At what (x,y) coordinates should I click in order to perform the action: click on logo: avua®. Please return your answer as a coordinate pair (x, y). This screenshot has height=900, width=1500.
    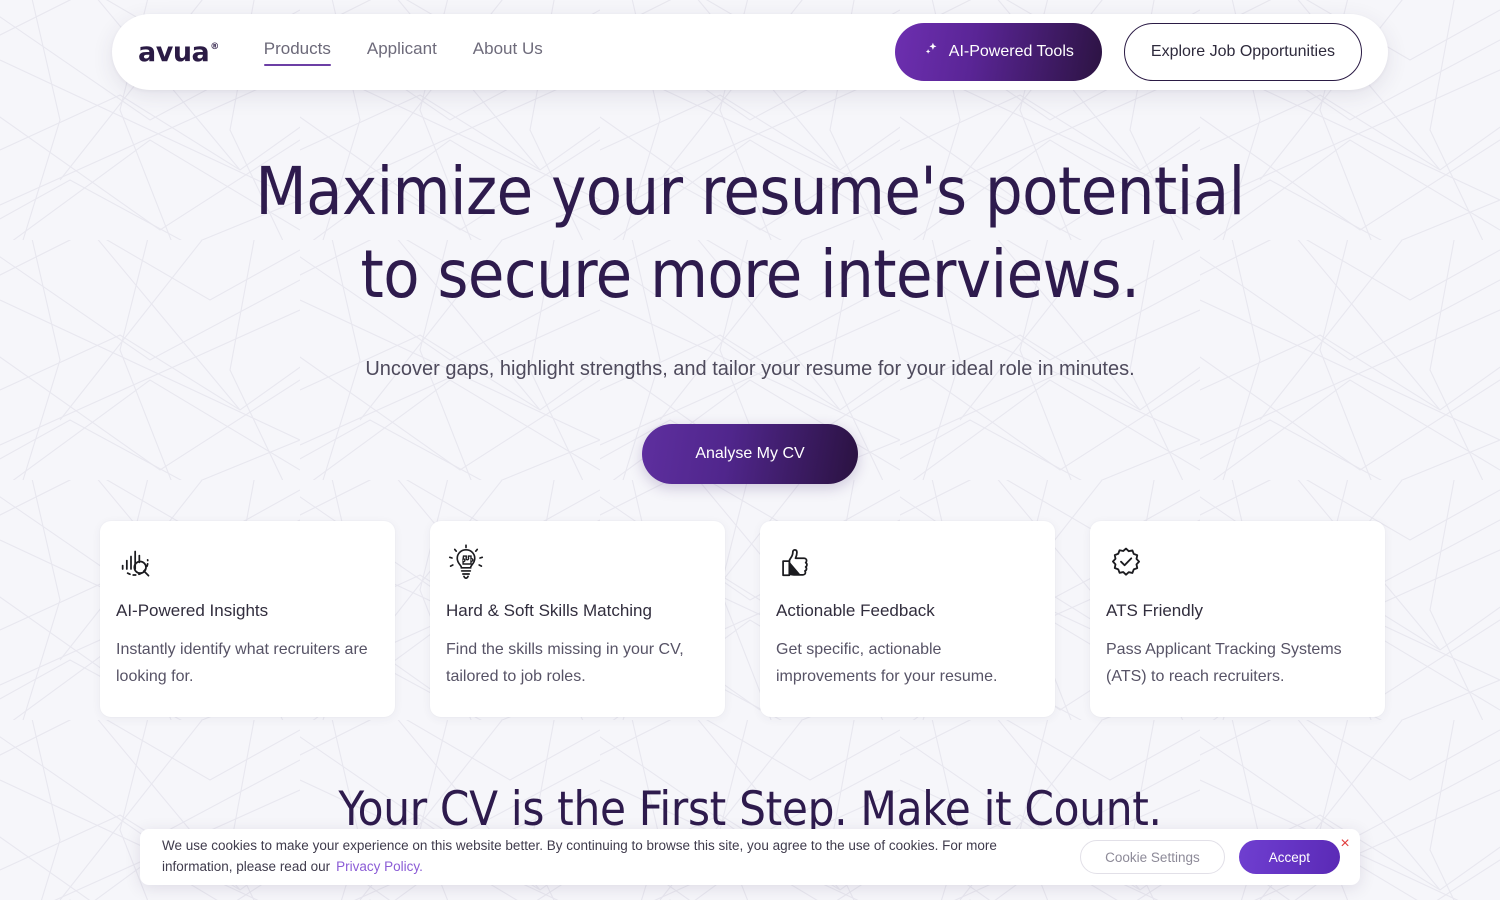
    Looking at the image, I should click on (178, 52).